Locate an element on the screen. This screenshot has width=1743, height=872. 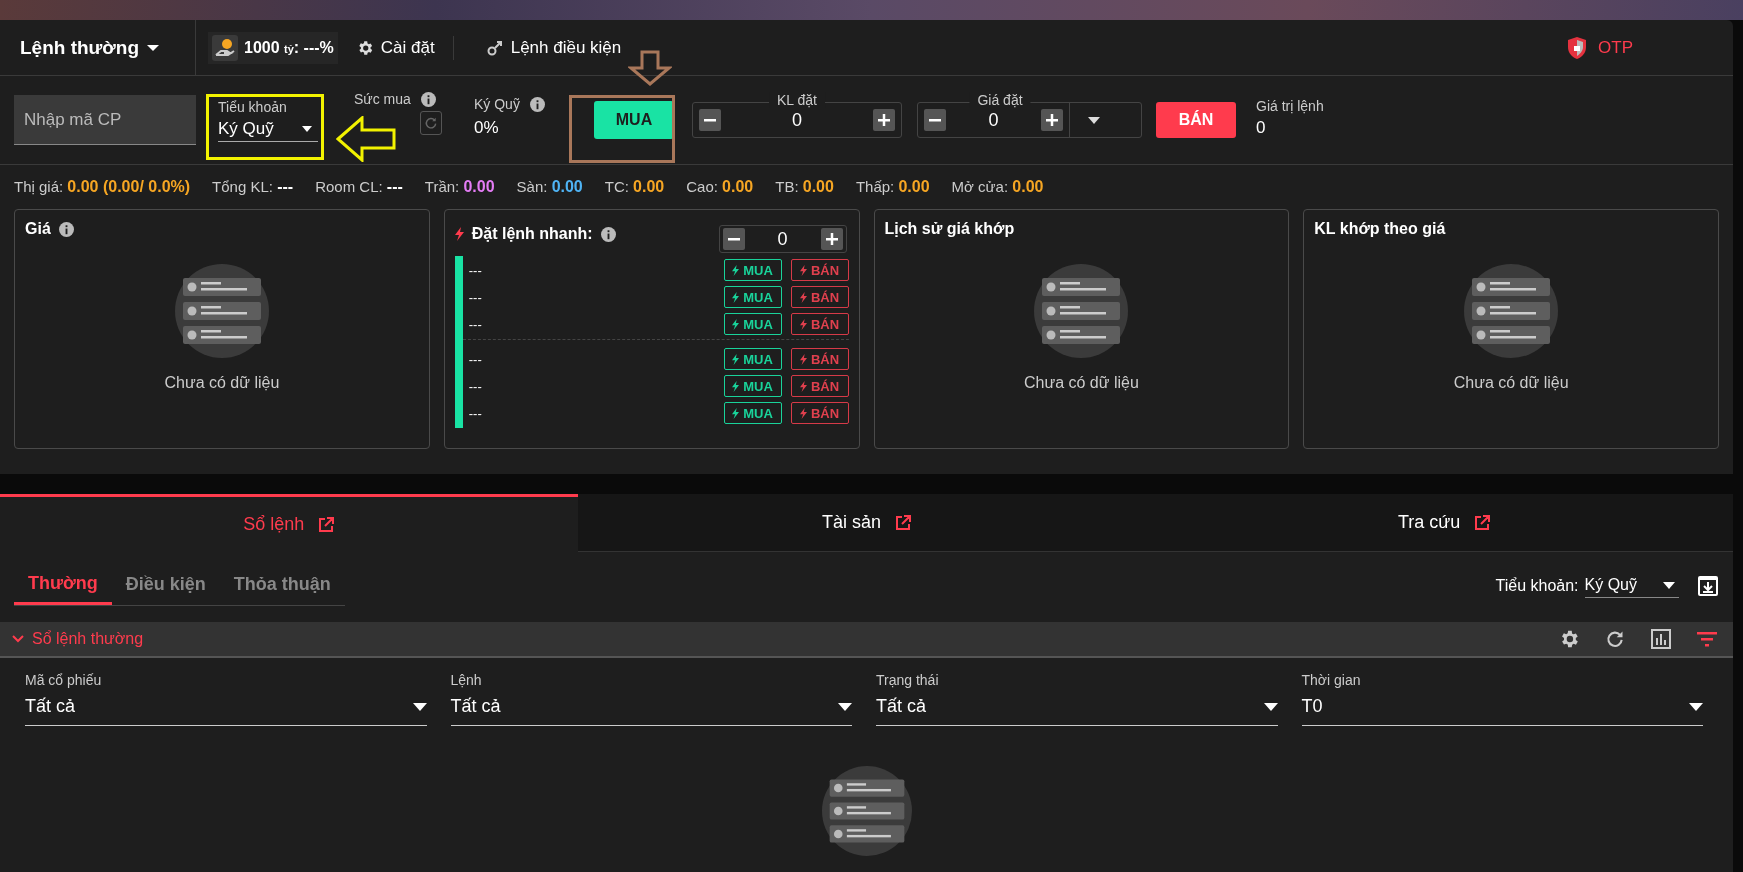
symbol-input-field: Nhập mã CP is located at coordinates (105, 120).